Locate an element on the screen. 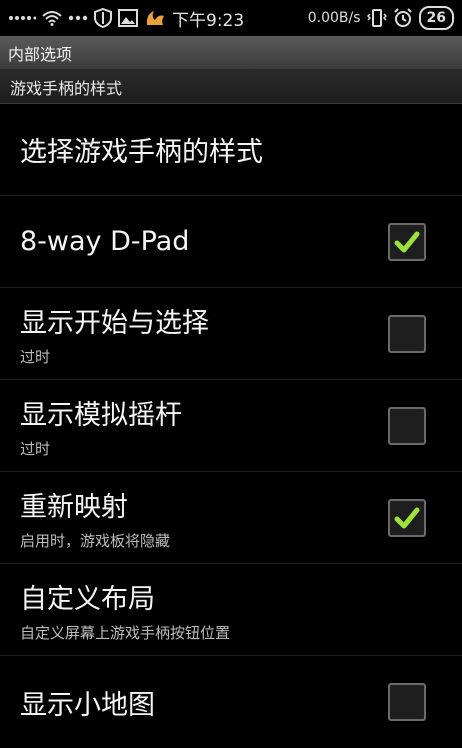 Image resolution: width=462 pixels, height=748 pixels. pref-show-start-select: 显示开始与选择 过时 is located at coordinates (231, 334).